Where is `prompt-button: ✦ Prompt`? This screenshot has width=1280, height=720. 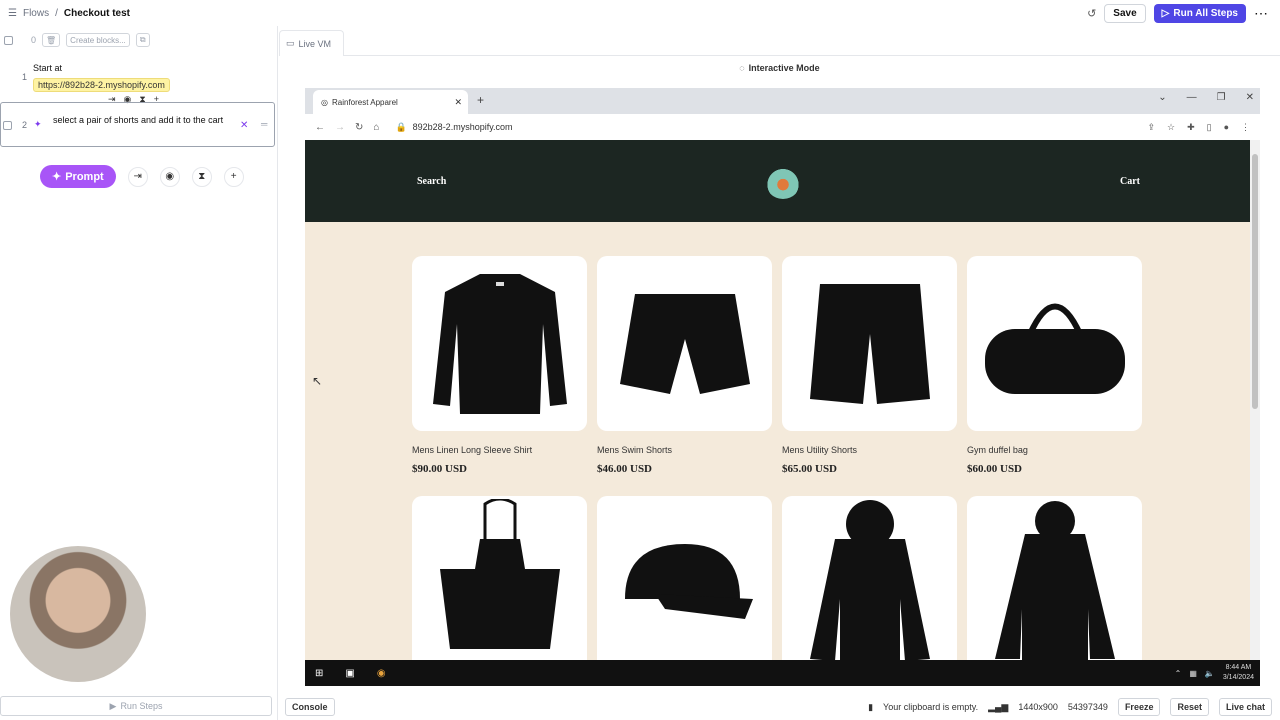 prompt-button: ✦ Prompt is located at coordinates (78, 176).